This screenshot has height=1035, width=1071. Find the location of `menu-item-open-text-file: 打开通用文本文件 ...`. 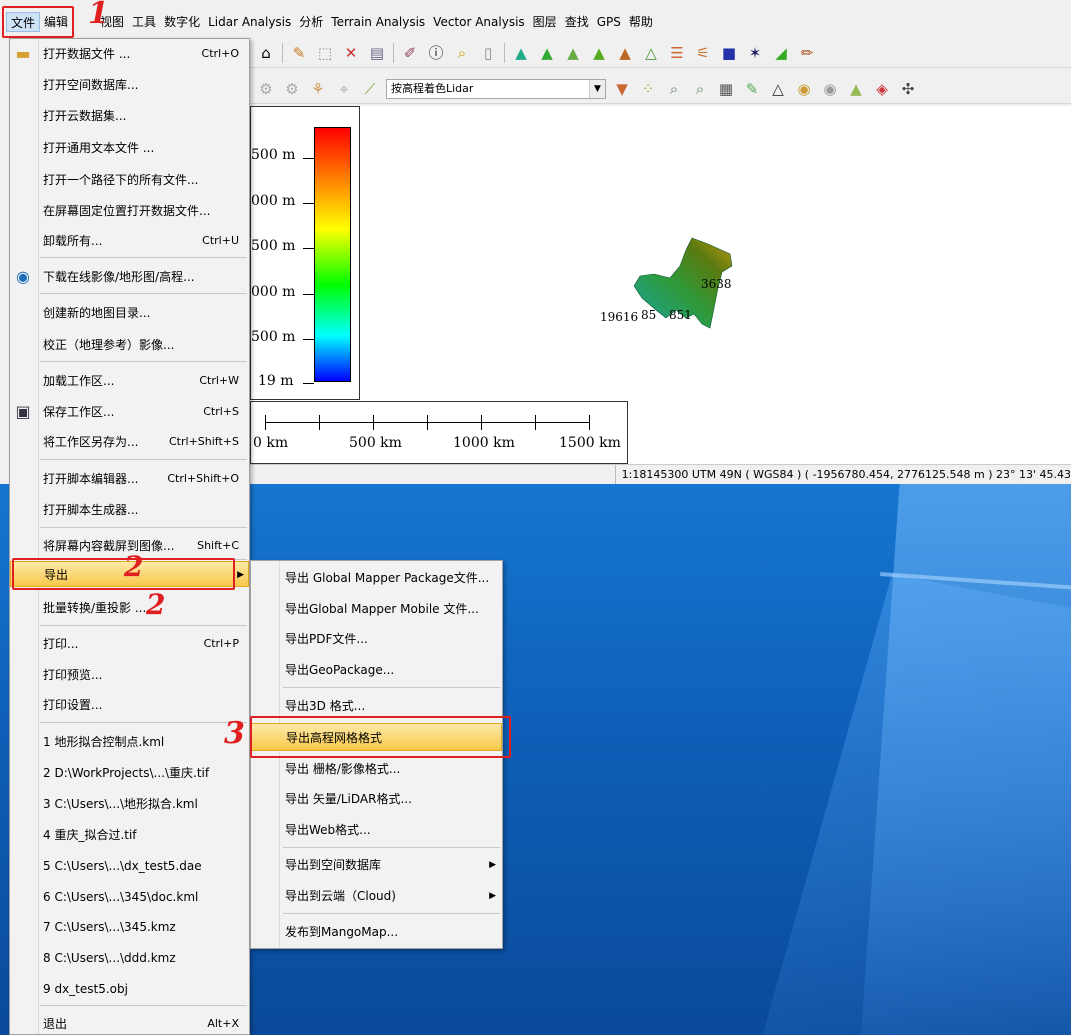

menu-item-open-text-file: 打开通用文本文件 ... is located at coordinates (129, 148).